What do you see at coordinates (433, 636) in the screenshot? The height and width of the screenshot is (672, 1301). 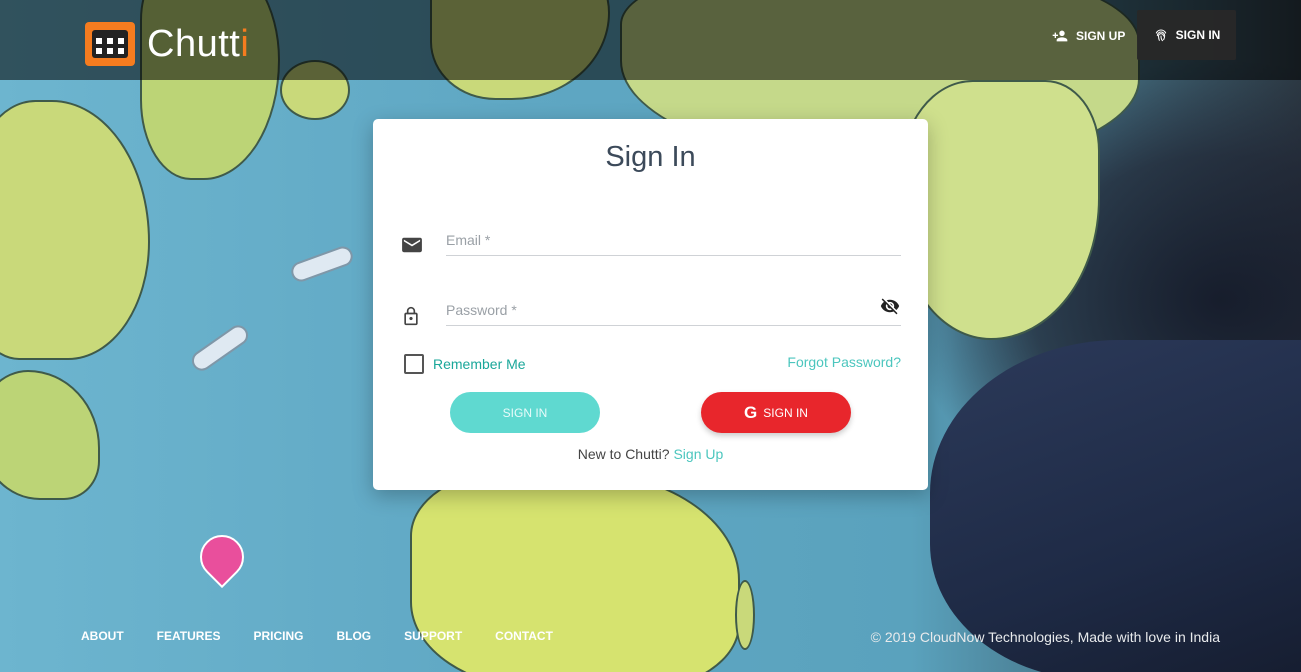 I see `footer-link-support: SUPPORT` at bounding box center [433, 636].